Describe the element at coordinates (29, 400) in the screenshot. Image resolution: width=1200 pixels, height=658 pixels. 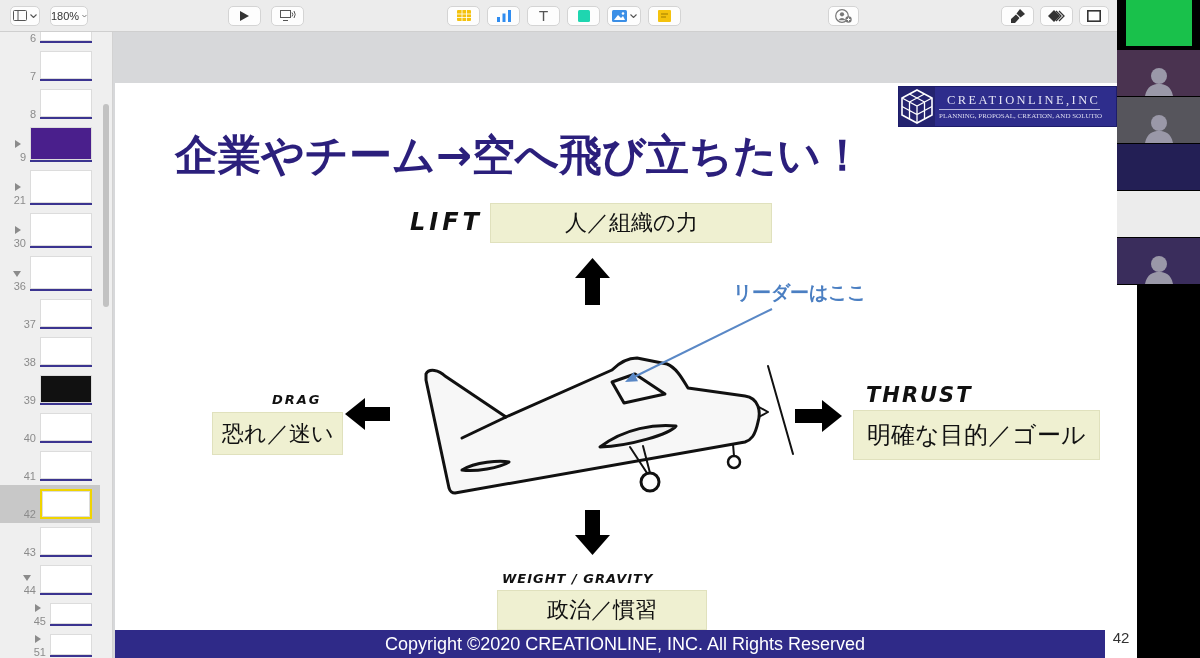
I see `slide-number: 39` at that location.